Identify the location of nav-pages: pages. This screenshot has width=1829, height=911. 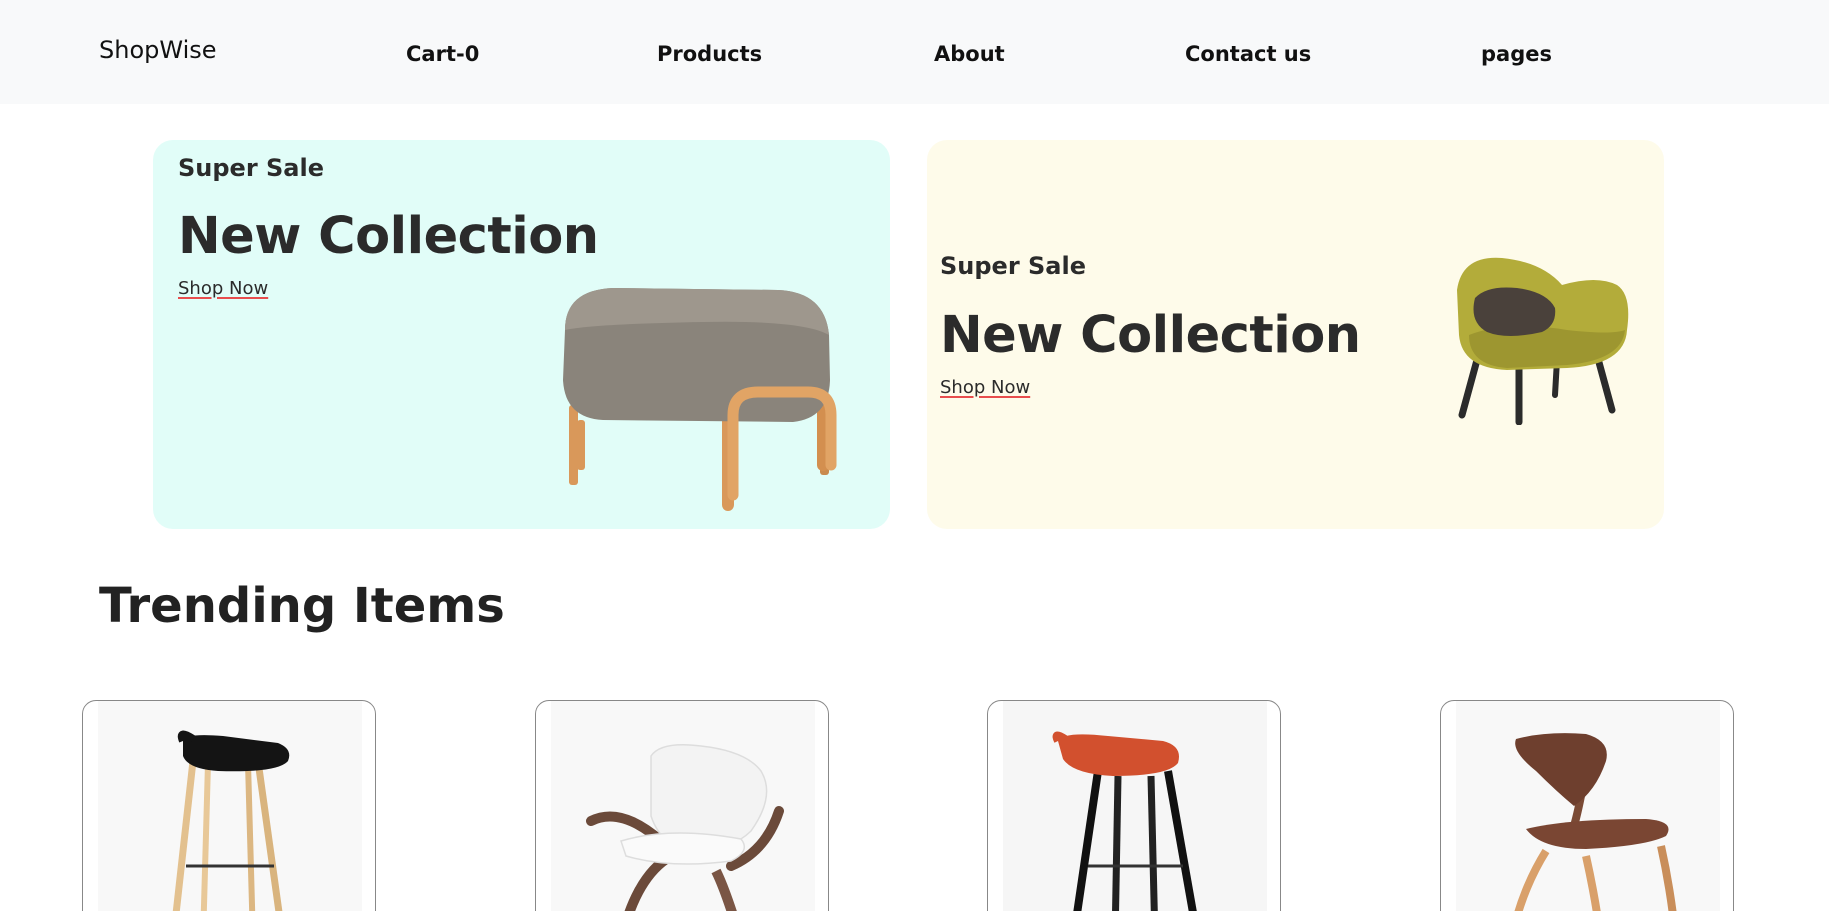
(1516, 54).